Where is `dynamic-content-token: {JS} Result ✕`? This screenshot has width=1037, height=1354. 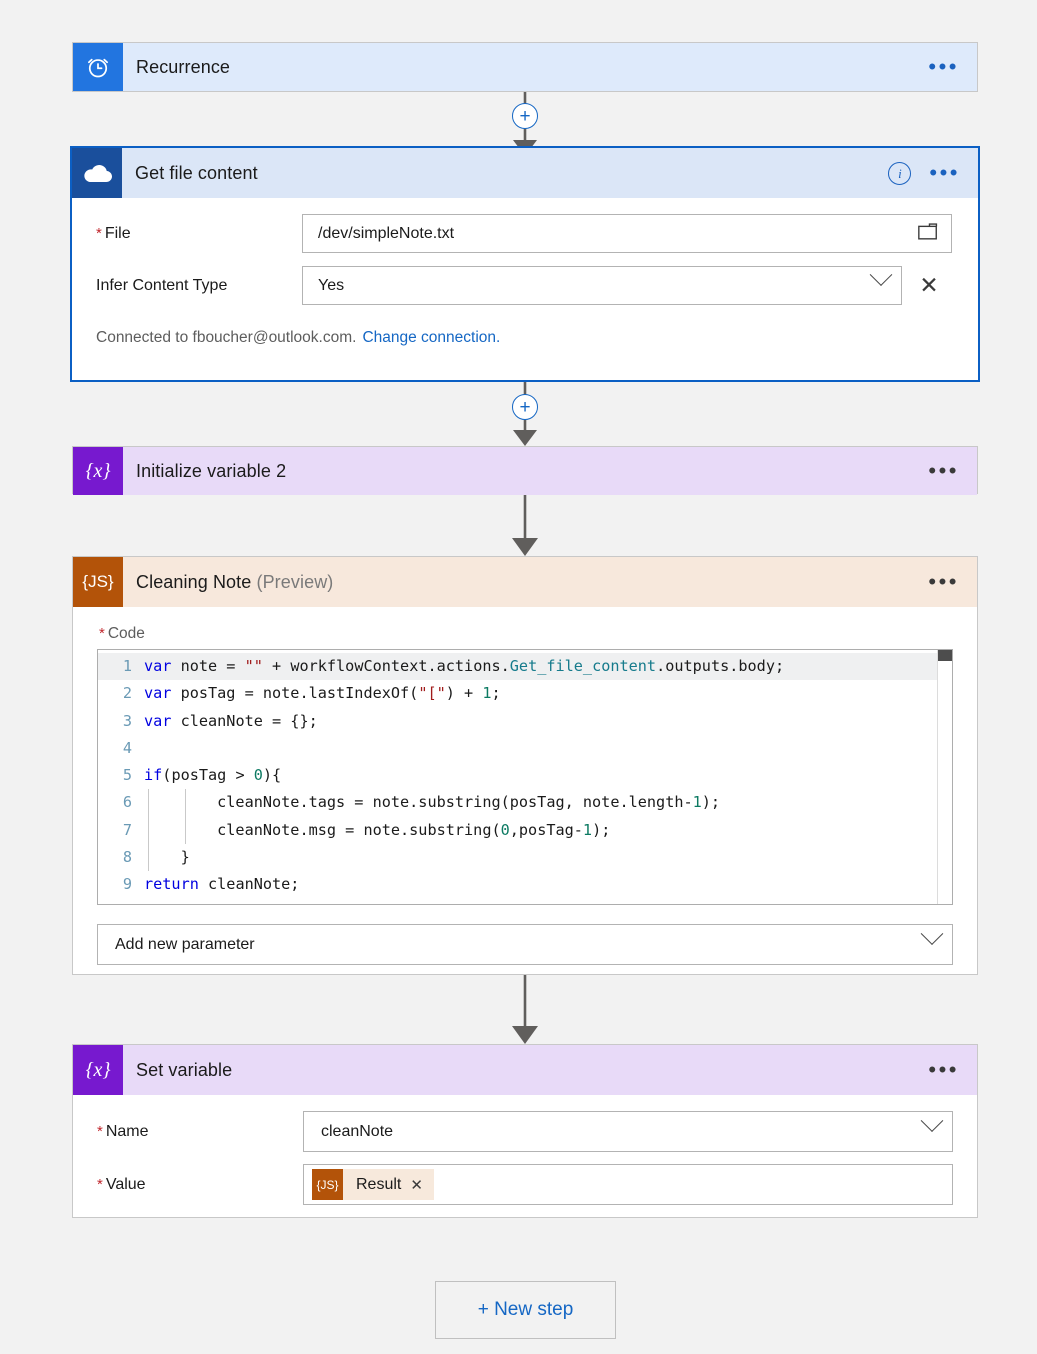
dynamic-content-token: {JS} Result ✕ is located at coordinates (373, 1184).